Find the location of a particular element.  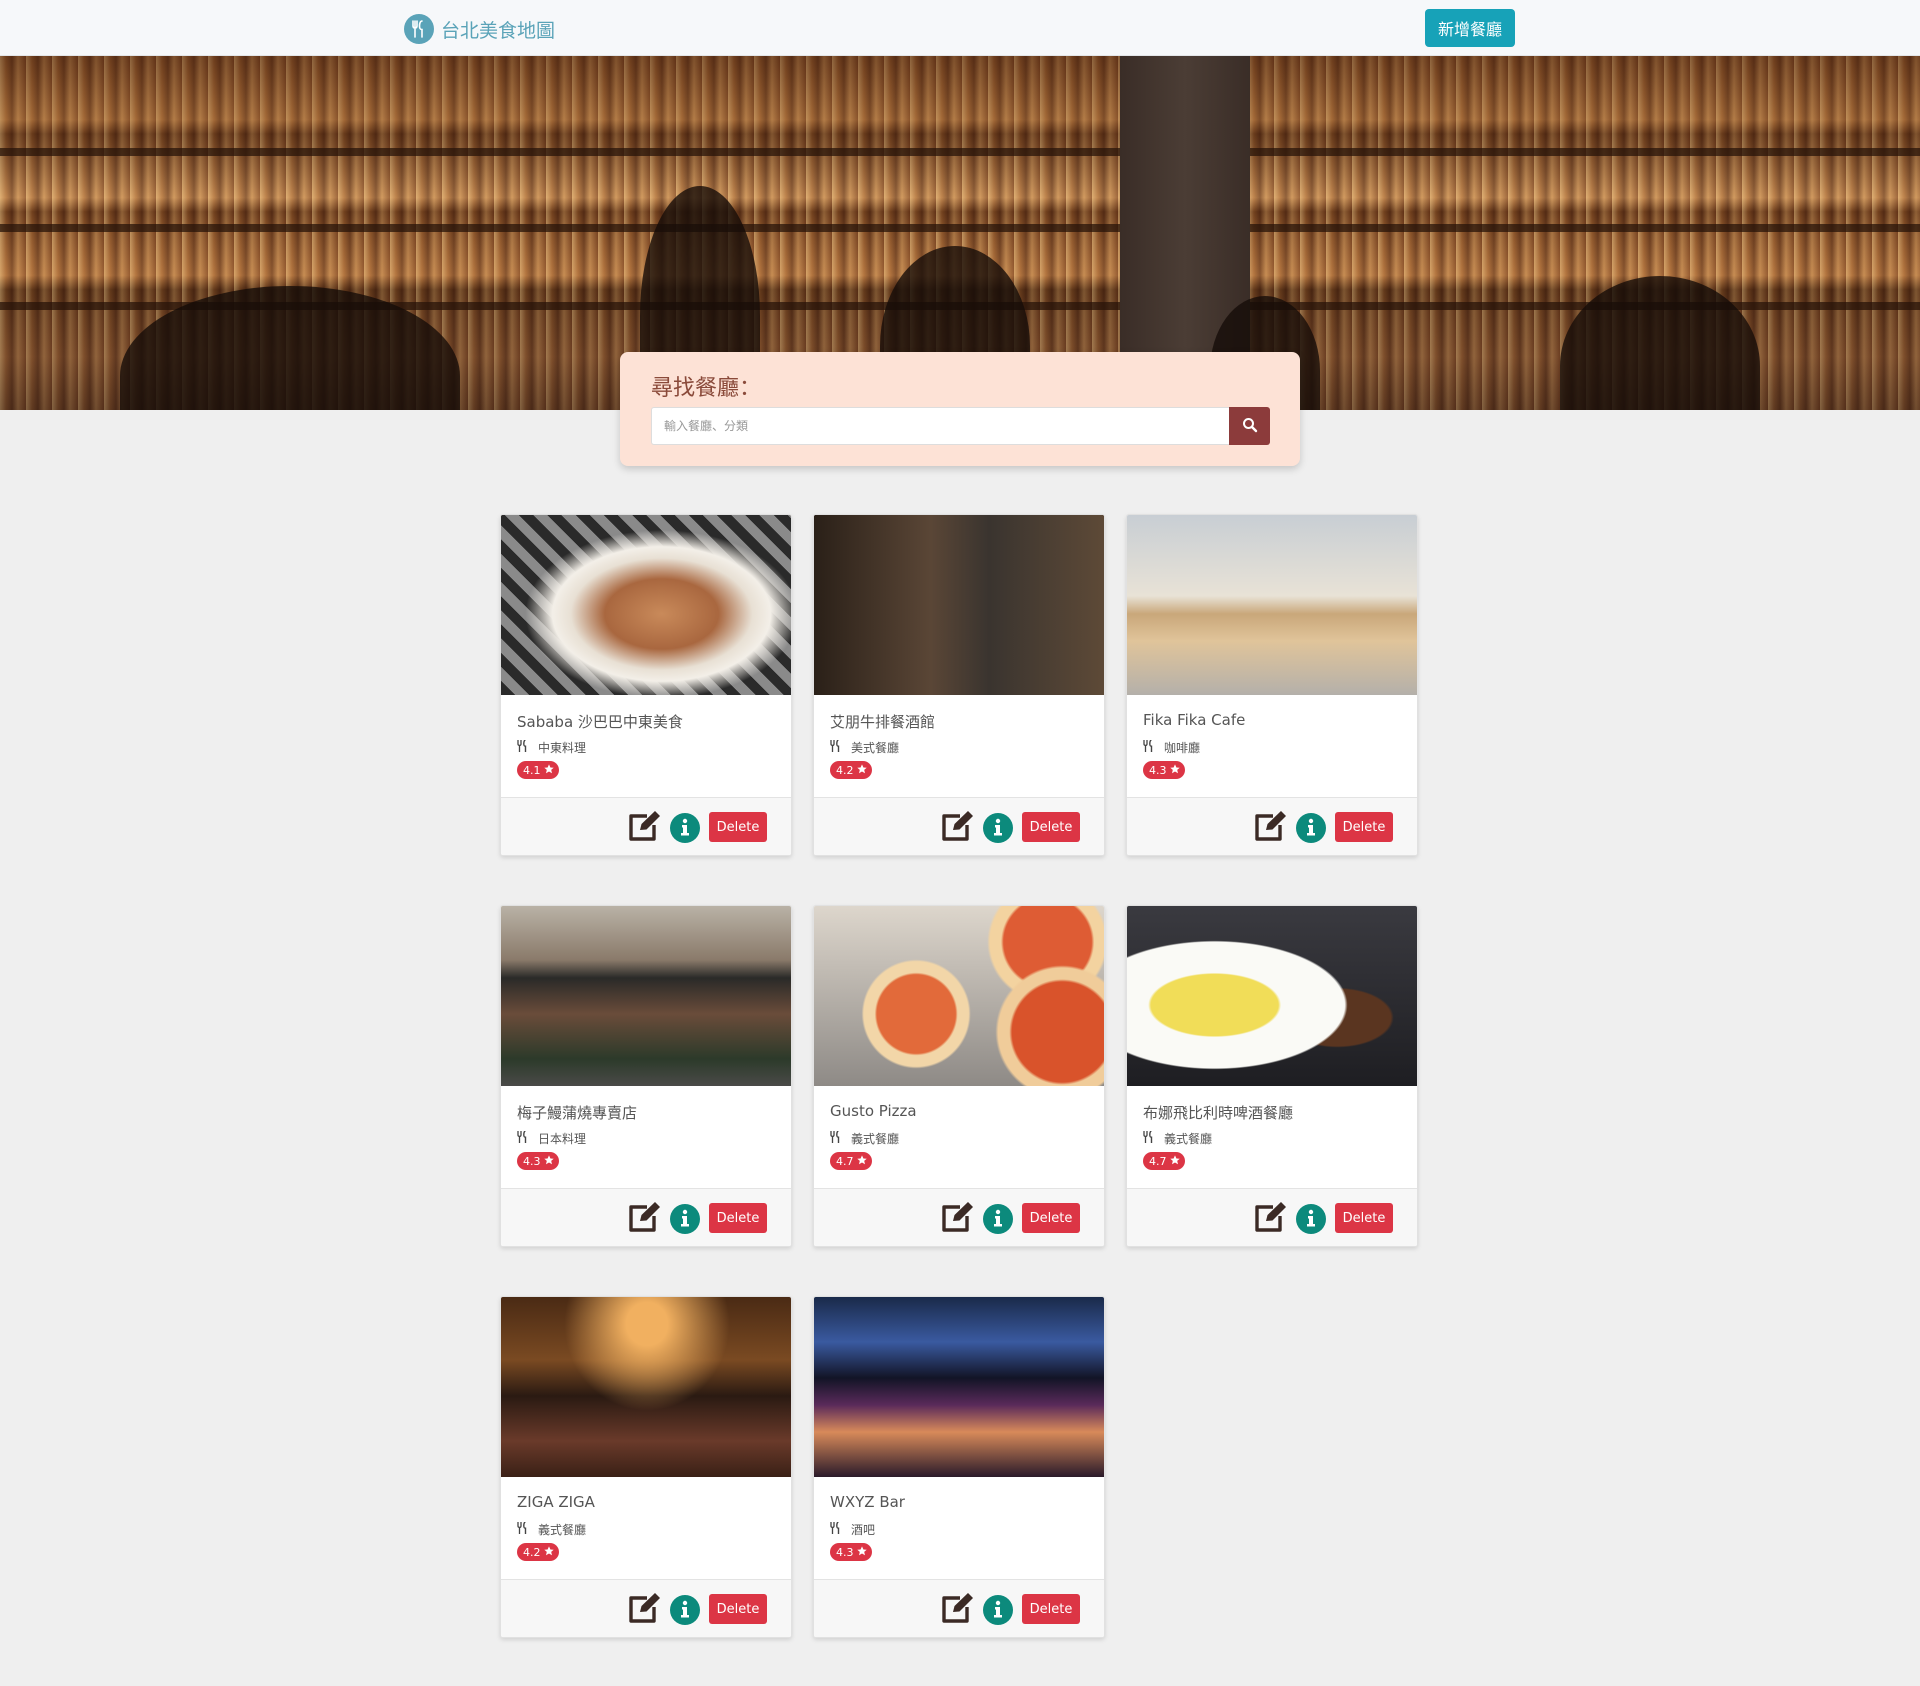

restaurant-name: WXYZ Bar is located at coordinates (867, 1502).